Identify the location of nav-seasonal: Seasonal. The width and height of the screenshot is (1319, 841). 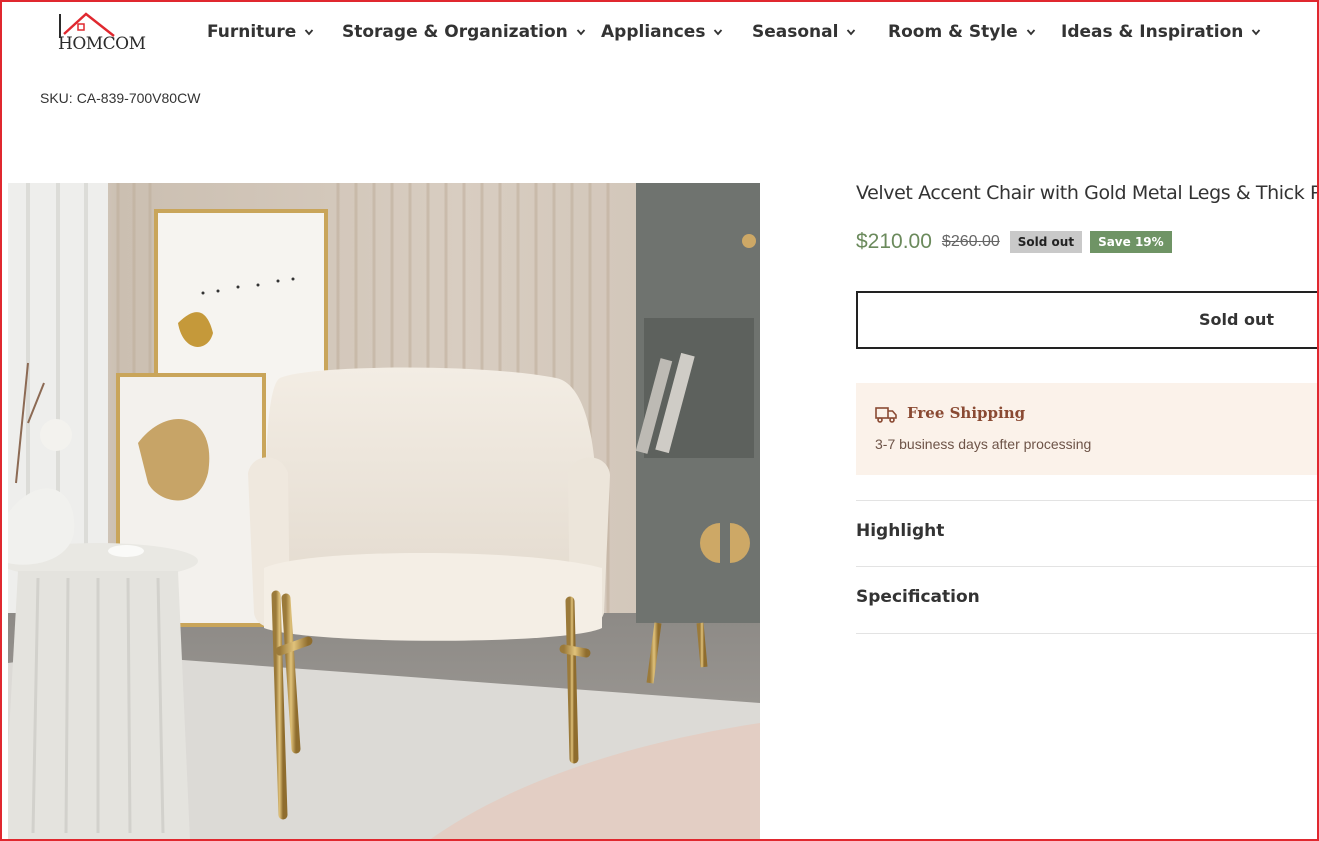
(804, 32).